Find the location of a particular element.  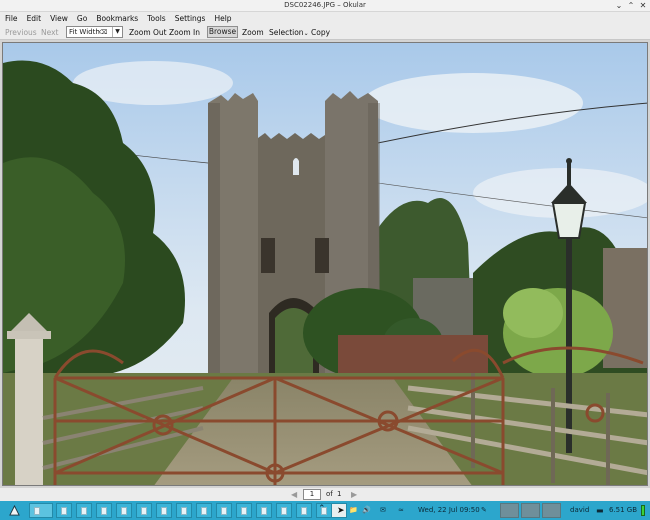

menu-view: View is located at coordinates (59, 18).